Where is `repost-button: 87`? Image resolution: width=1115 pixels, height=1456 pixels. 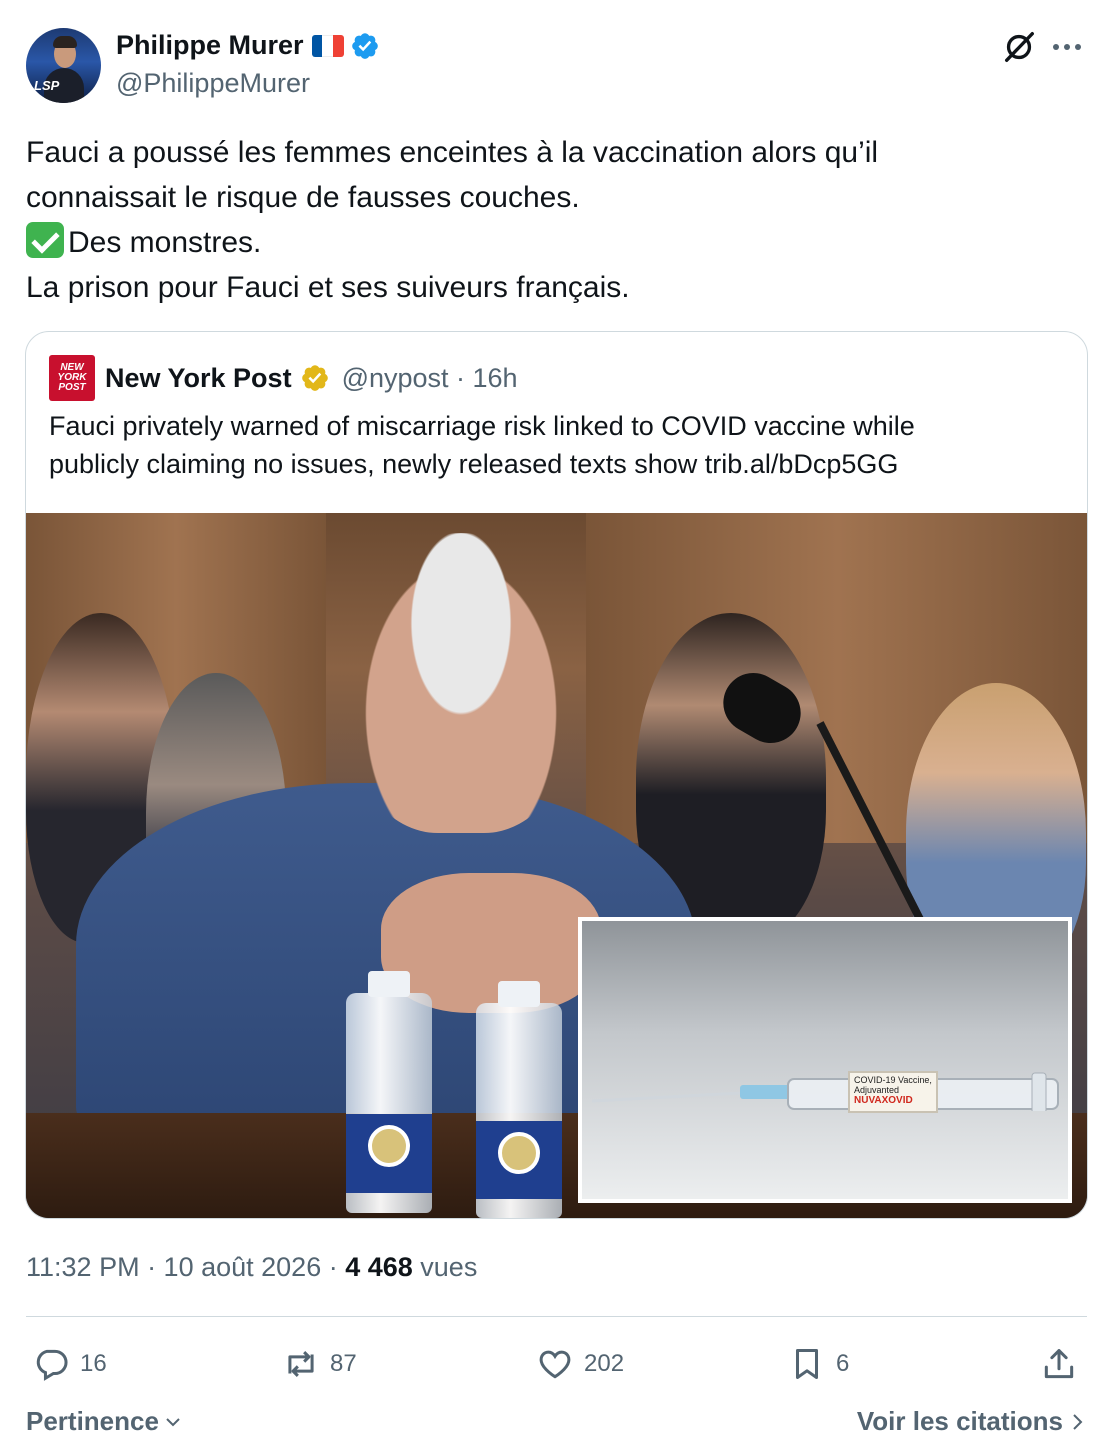
repost-button: 87 is located at coordinates (319, 1364).